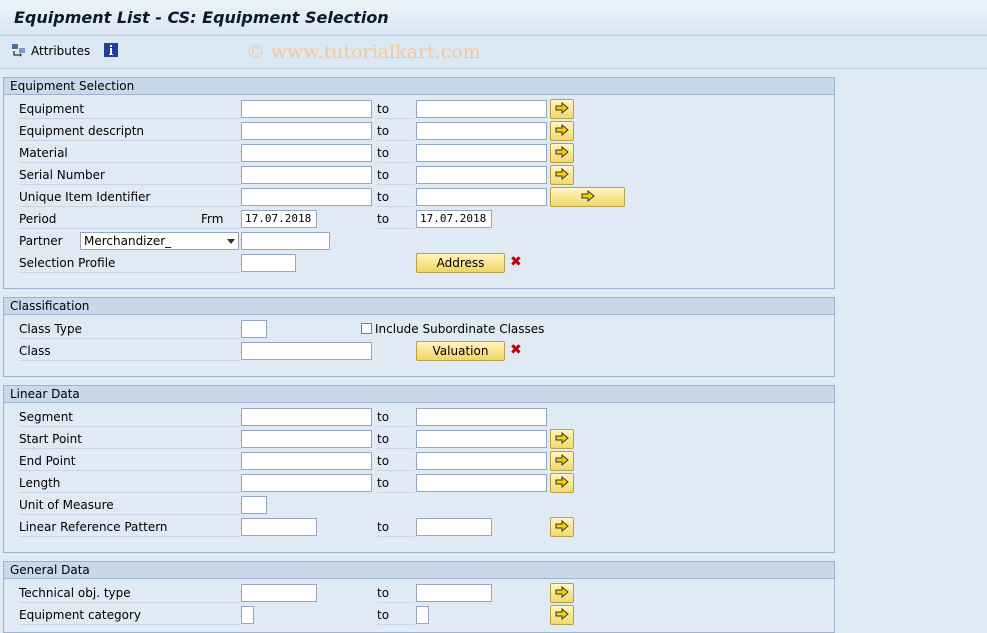 The image size is (987, 633). Describe the element at coordinates (481, 461) in the screenshot. I see `end-point-to-input` at that location.